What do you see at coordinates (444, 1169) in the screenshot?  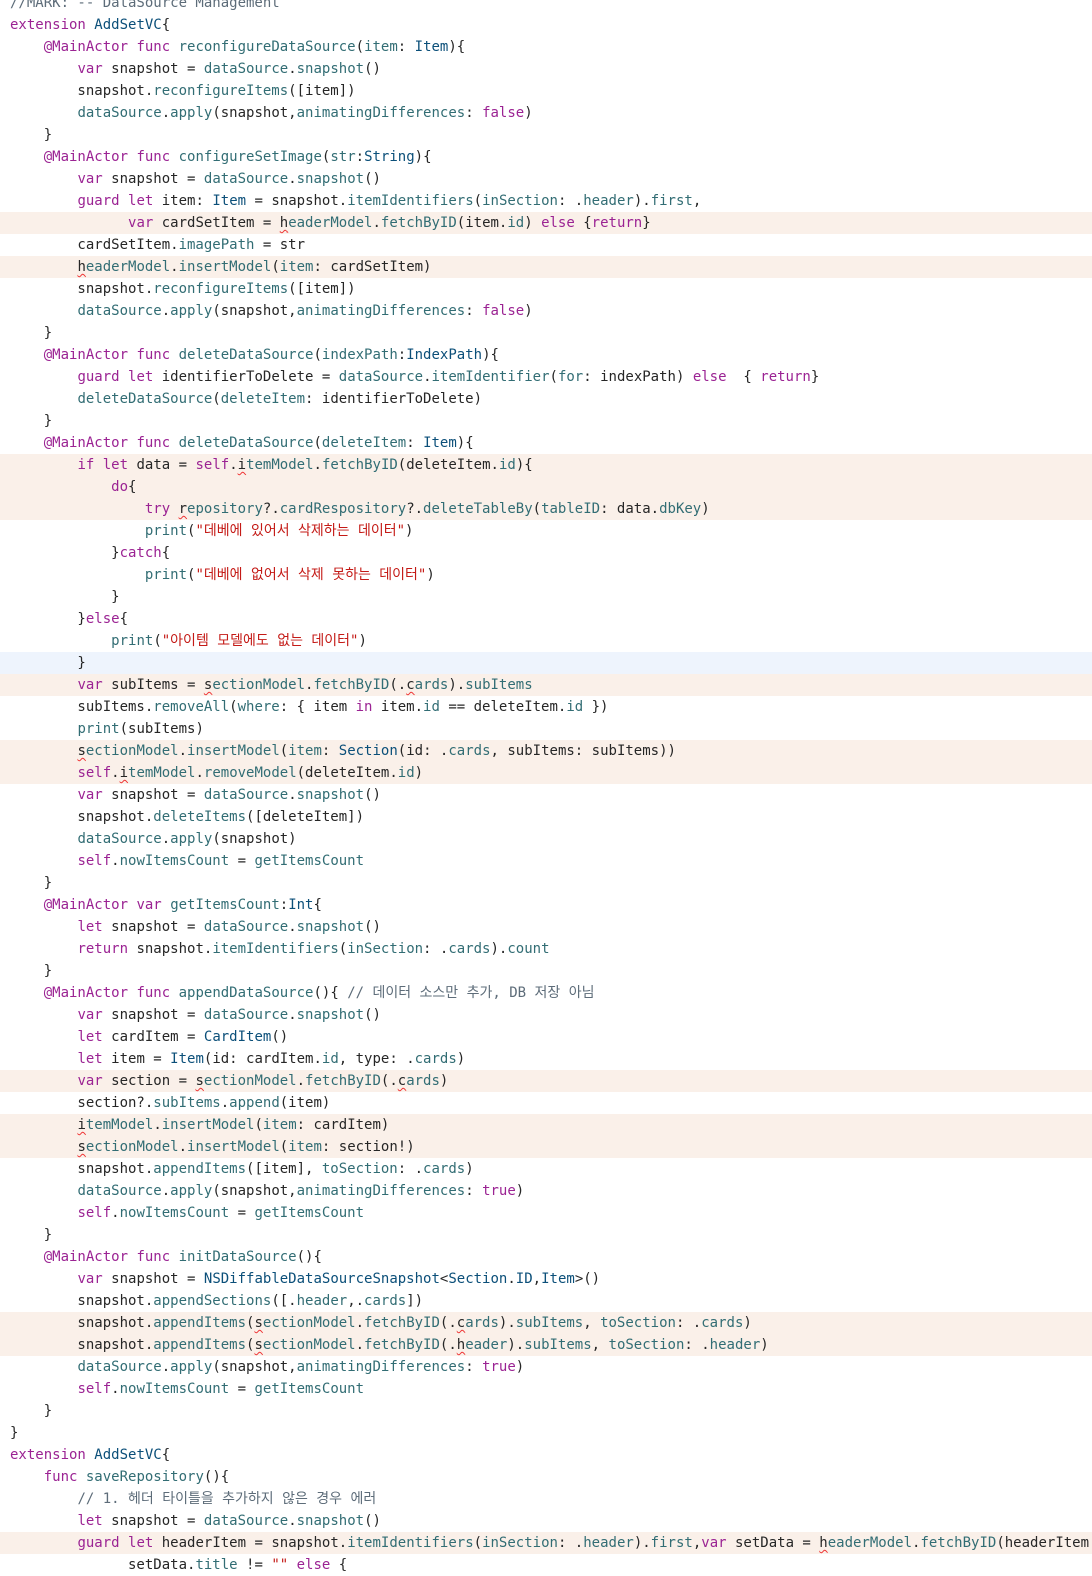 I see `code-token: cards` at bounding box center [444, 1169].